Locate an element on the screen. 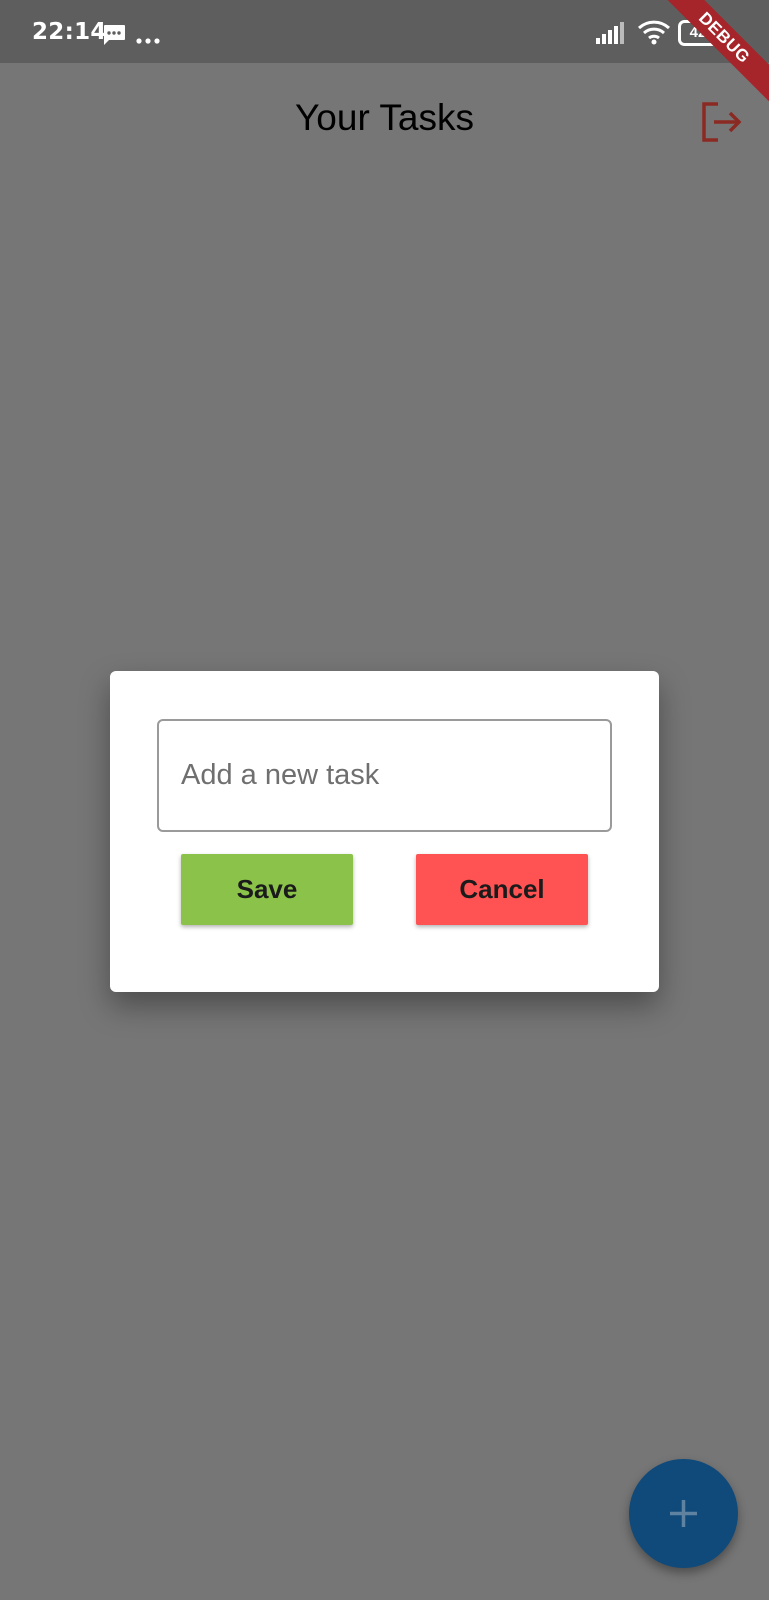  app-bar: Your Tasks is located at coordinates (384, 119).